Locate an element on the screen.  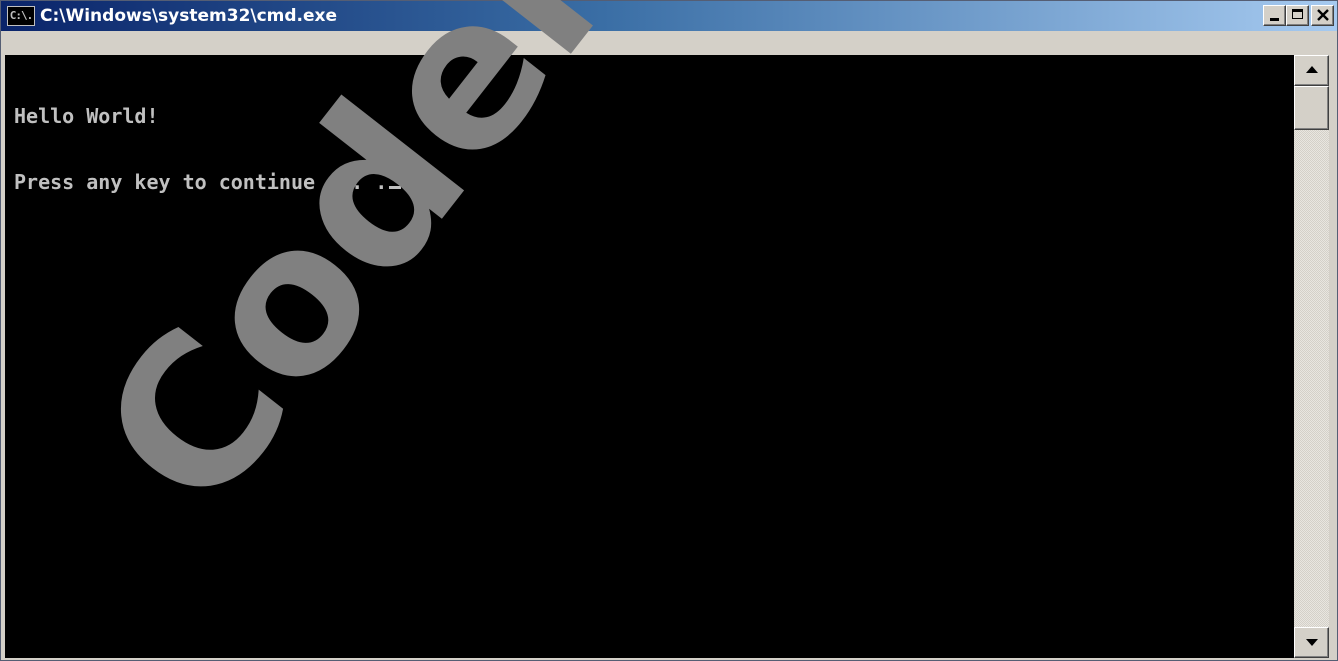
arrow-down-icon is located at coordinates (1312, 642).